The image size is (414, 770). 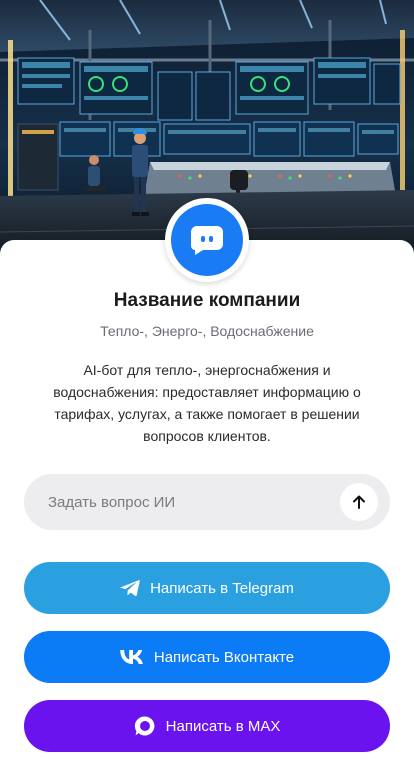 I want to click on ask-ai-input, so click(x=182, y=502).